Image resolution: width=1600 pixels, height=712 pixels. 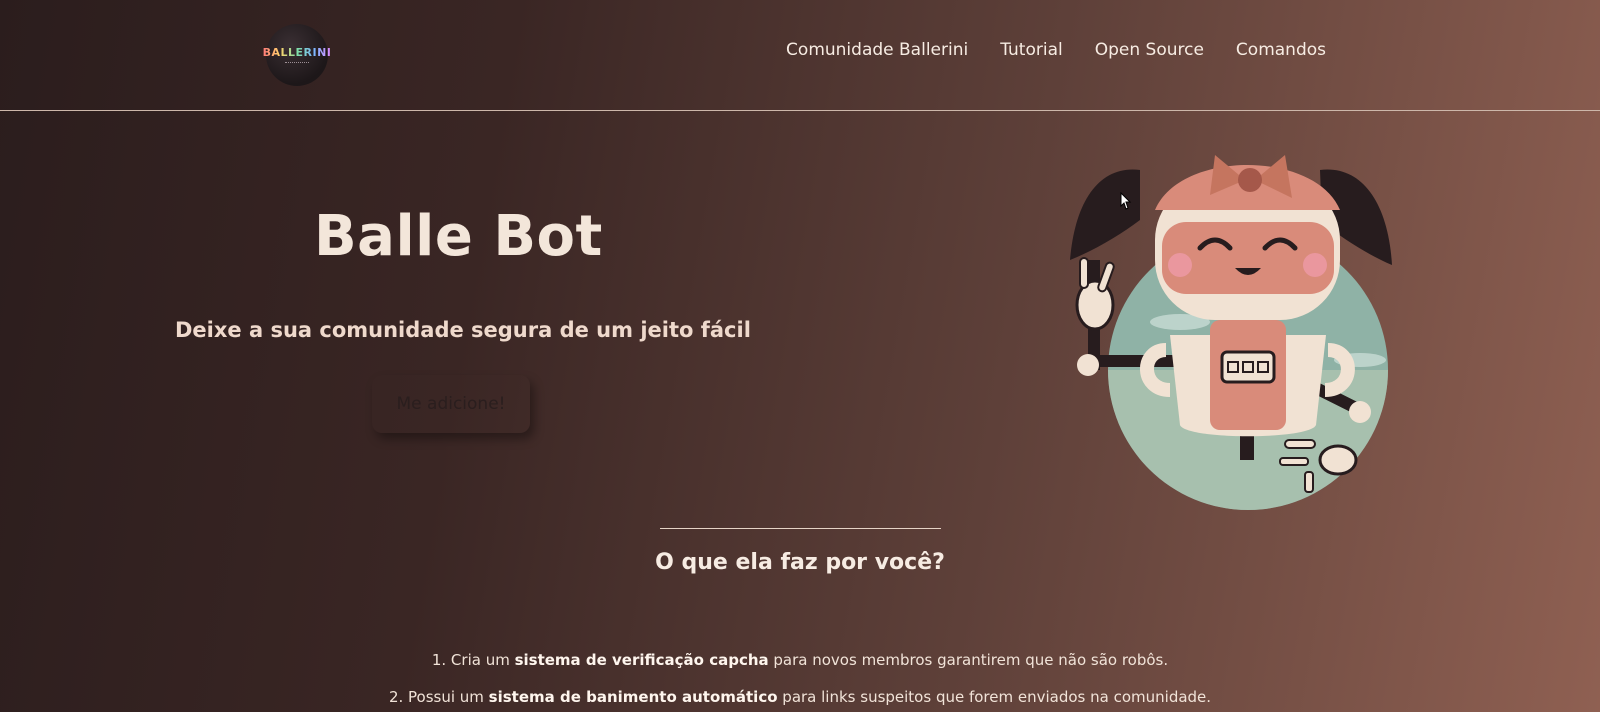 What do you see at coordinates (877, 50) in the screenshot?
I see `nav-comunidade-ballerini: Comunidade Ballerini` at bounding box center [877, 50].